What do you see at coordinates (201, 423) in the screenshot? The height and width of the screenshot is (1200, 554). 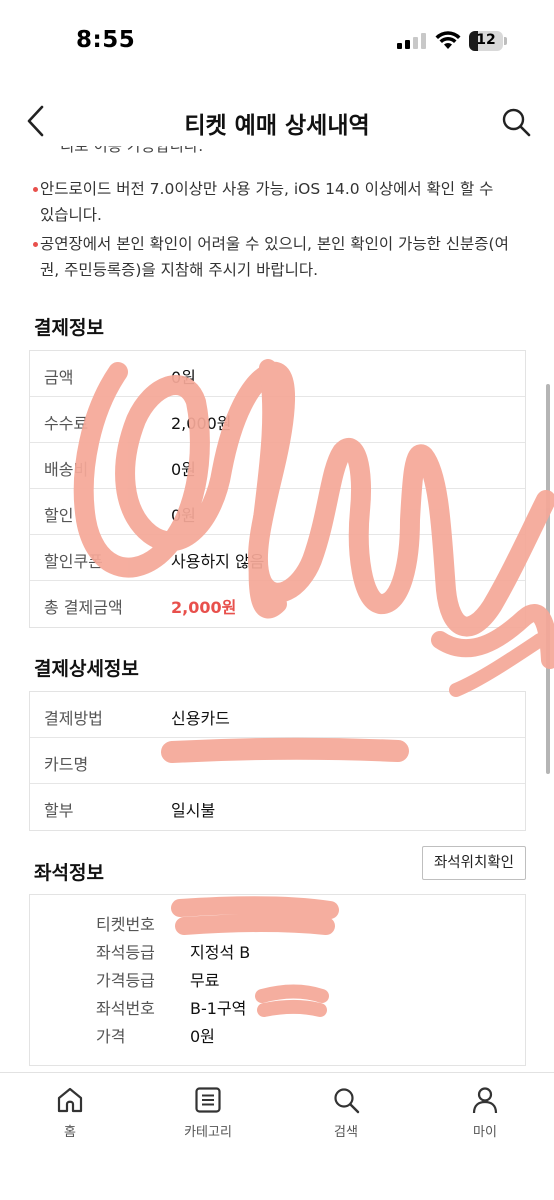 I see `row-value: 2,000원` at bounding box center [201, 423].